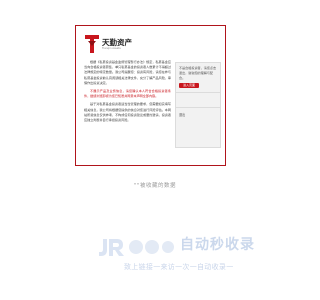  I want to click on brand-name-en: Tianqin Assets, so click(111, 48).